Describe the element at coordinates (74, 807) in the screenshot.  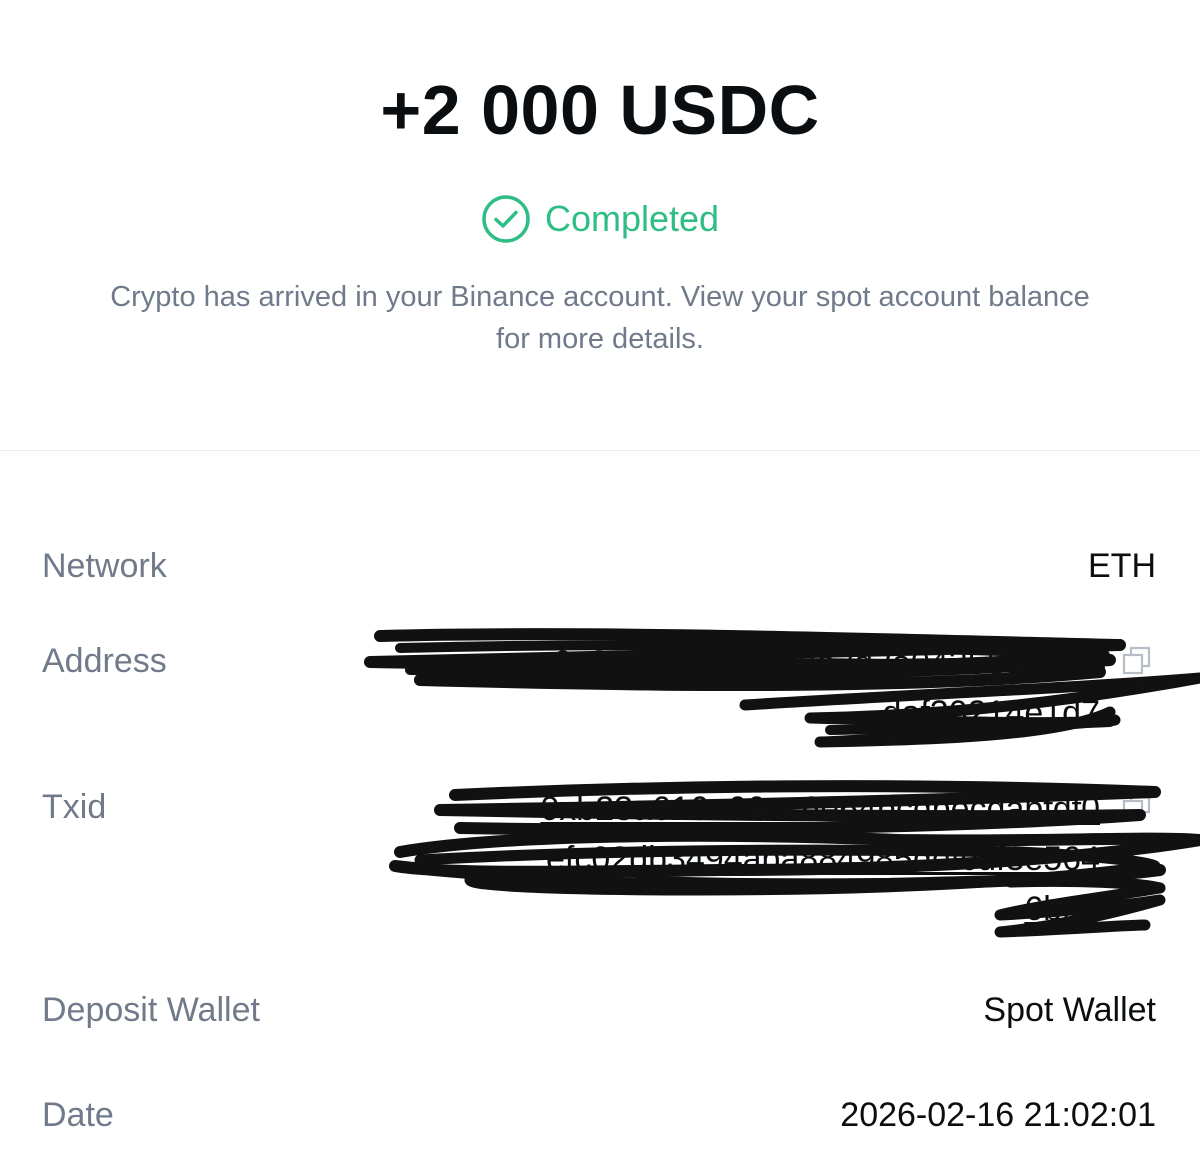
I see `txid-label: Txid` at that location.